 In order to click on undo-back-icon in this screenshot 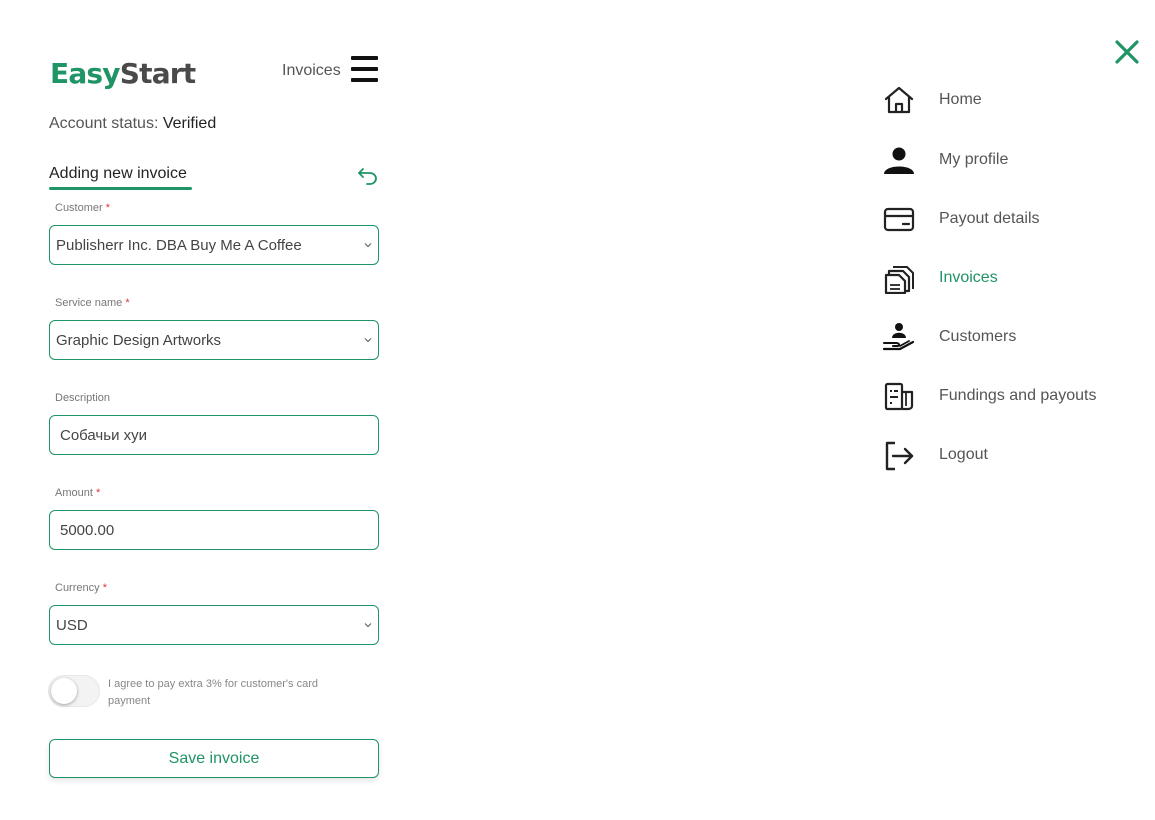, I will do `click(368, 176)`.